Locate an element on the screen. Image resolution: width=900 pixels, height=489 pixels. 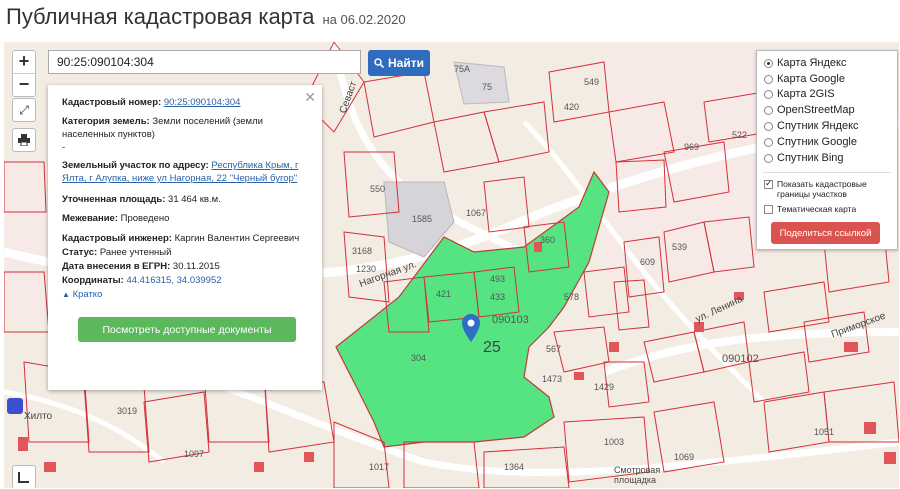
field-value: населенных пунктов) is located at coordinates (108, 134).